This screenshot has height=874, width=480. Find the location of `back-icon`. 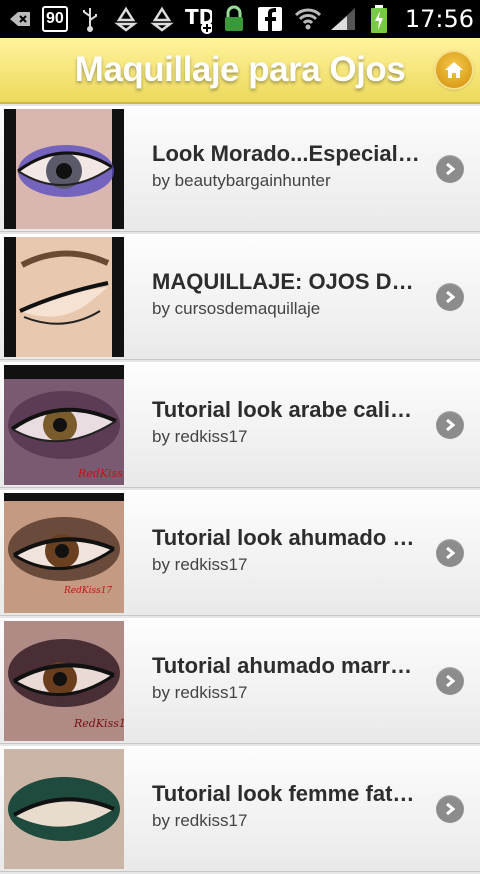

back-icon is located at coordinates (20, 19).